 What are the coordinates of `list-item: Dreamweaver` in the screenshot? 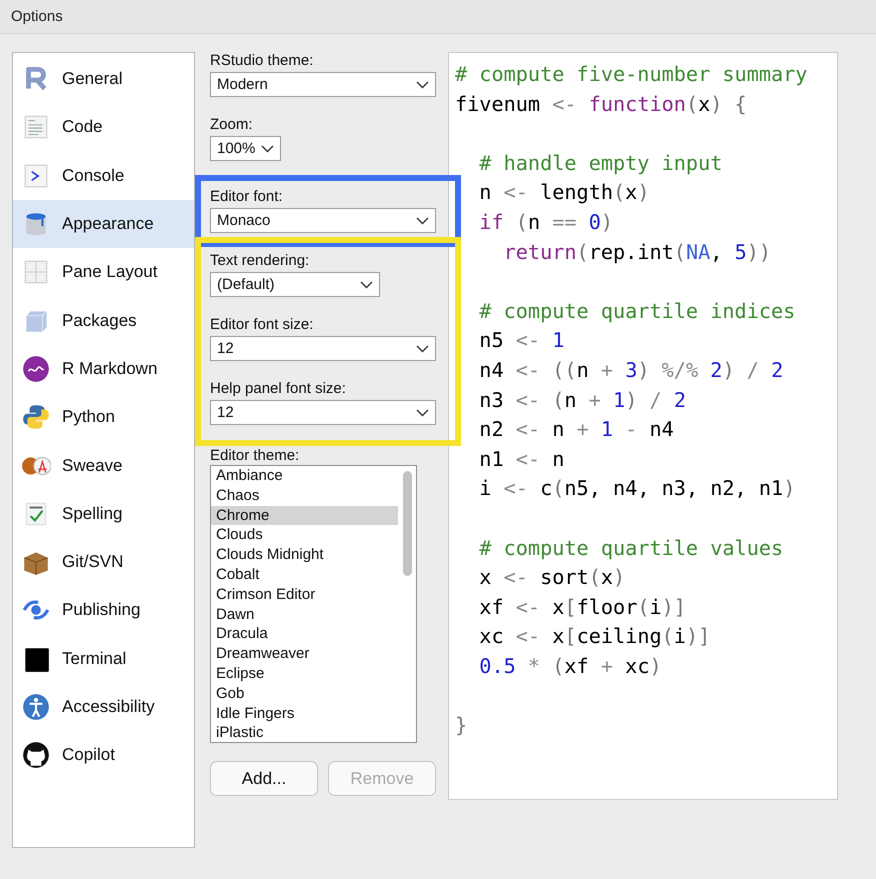 It's located at (304, 654).